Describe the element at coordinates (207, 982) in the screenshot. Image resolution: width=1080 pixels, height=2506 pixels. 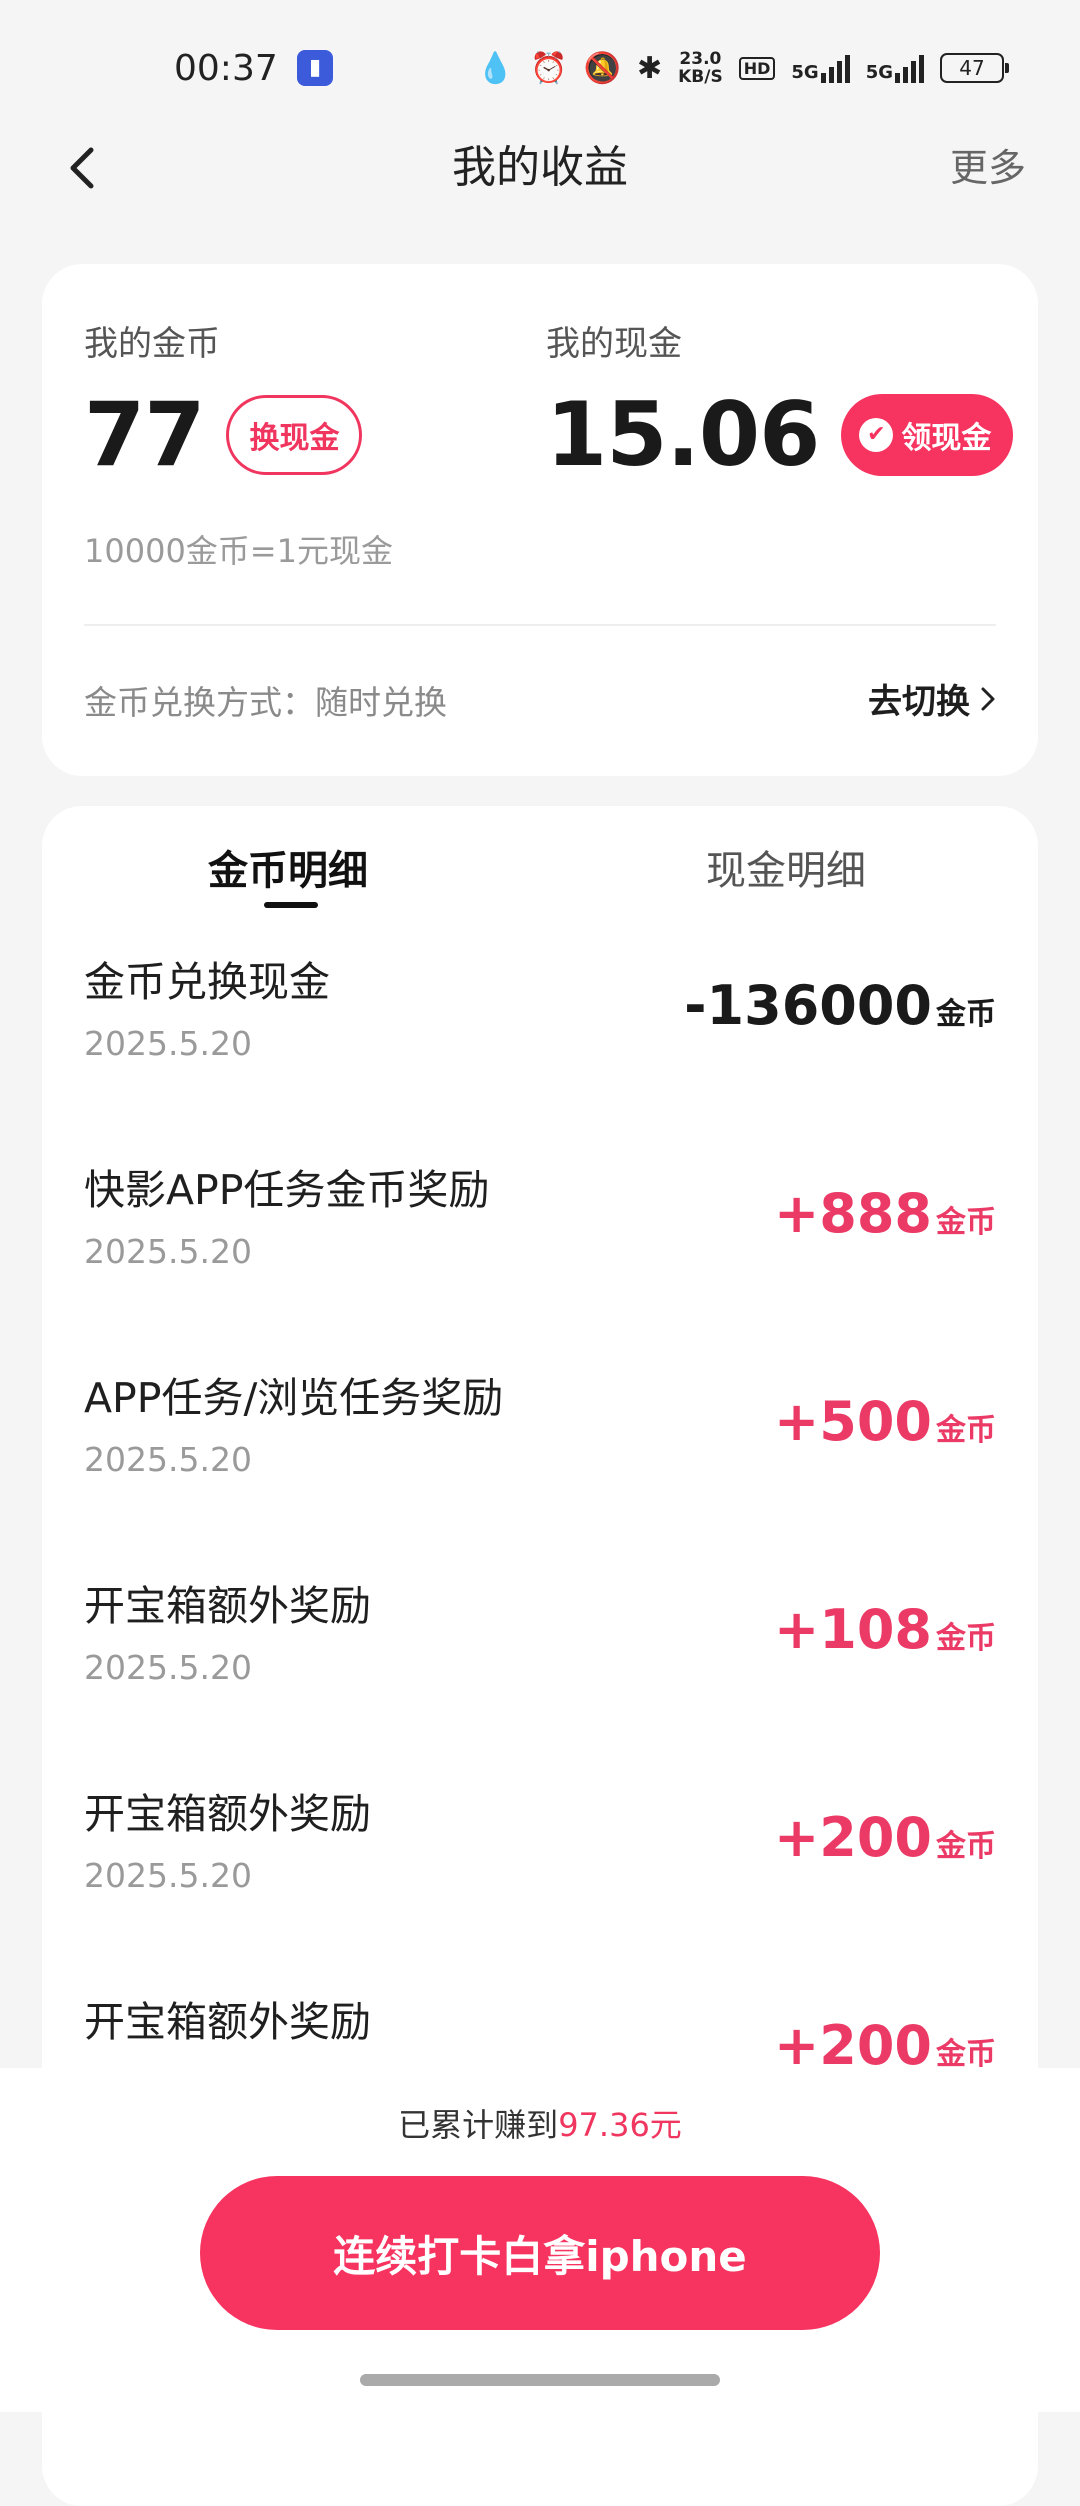
I see `item-title: 金币兑换现金` at that location.